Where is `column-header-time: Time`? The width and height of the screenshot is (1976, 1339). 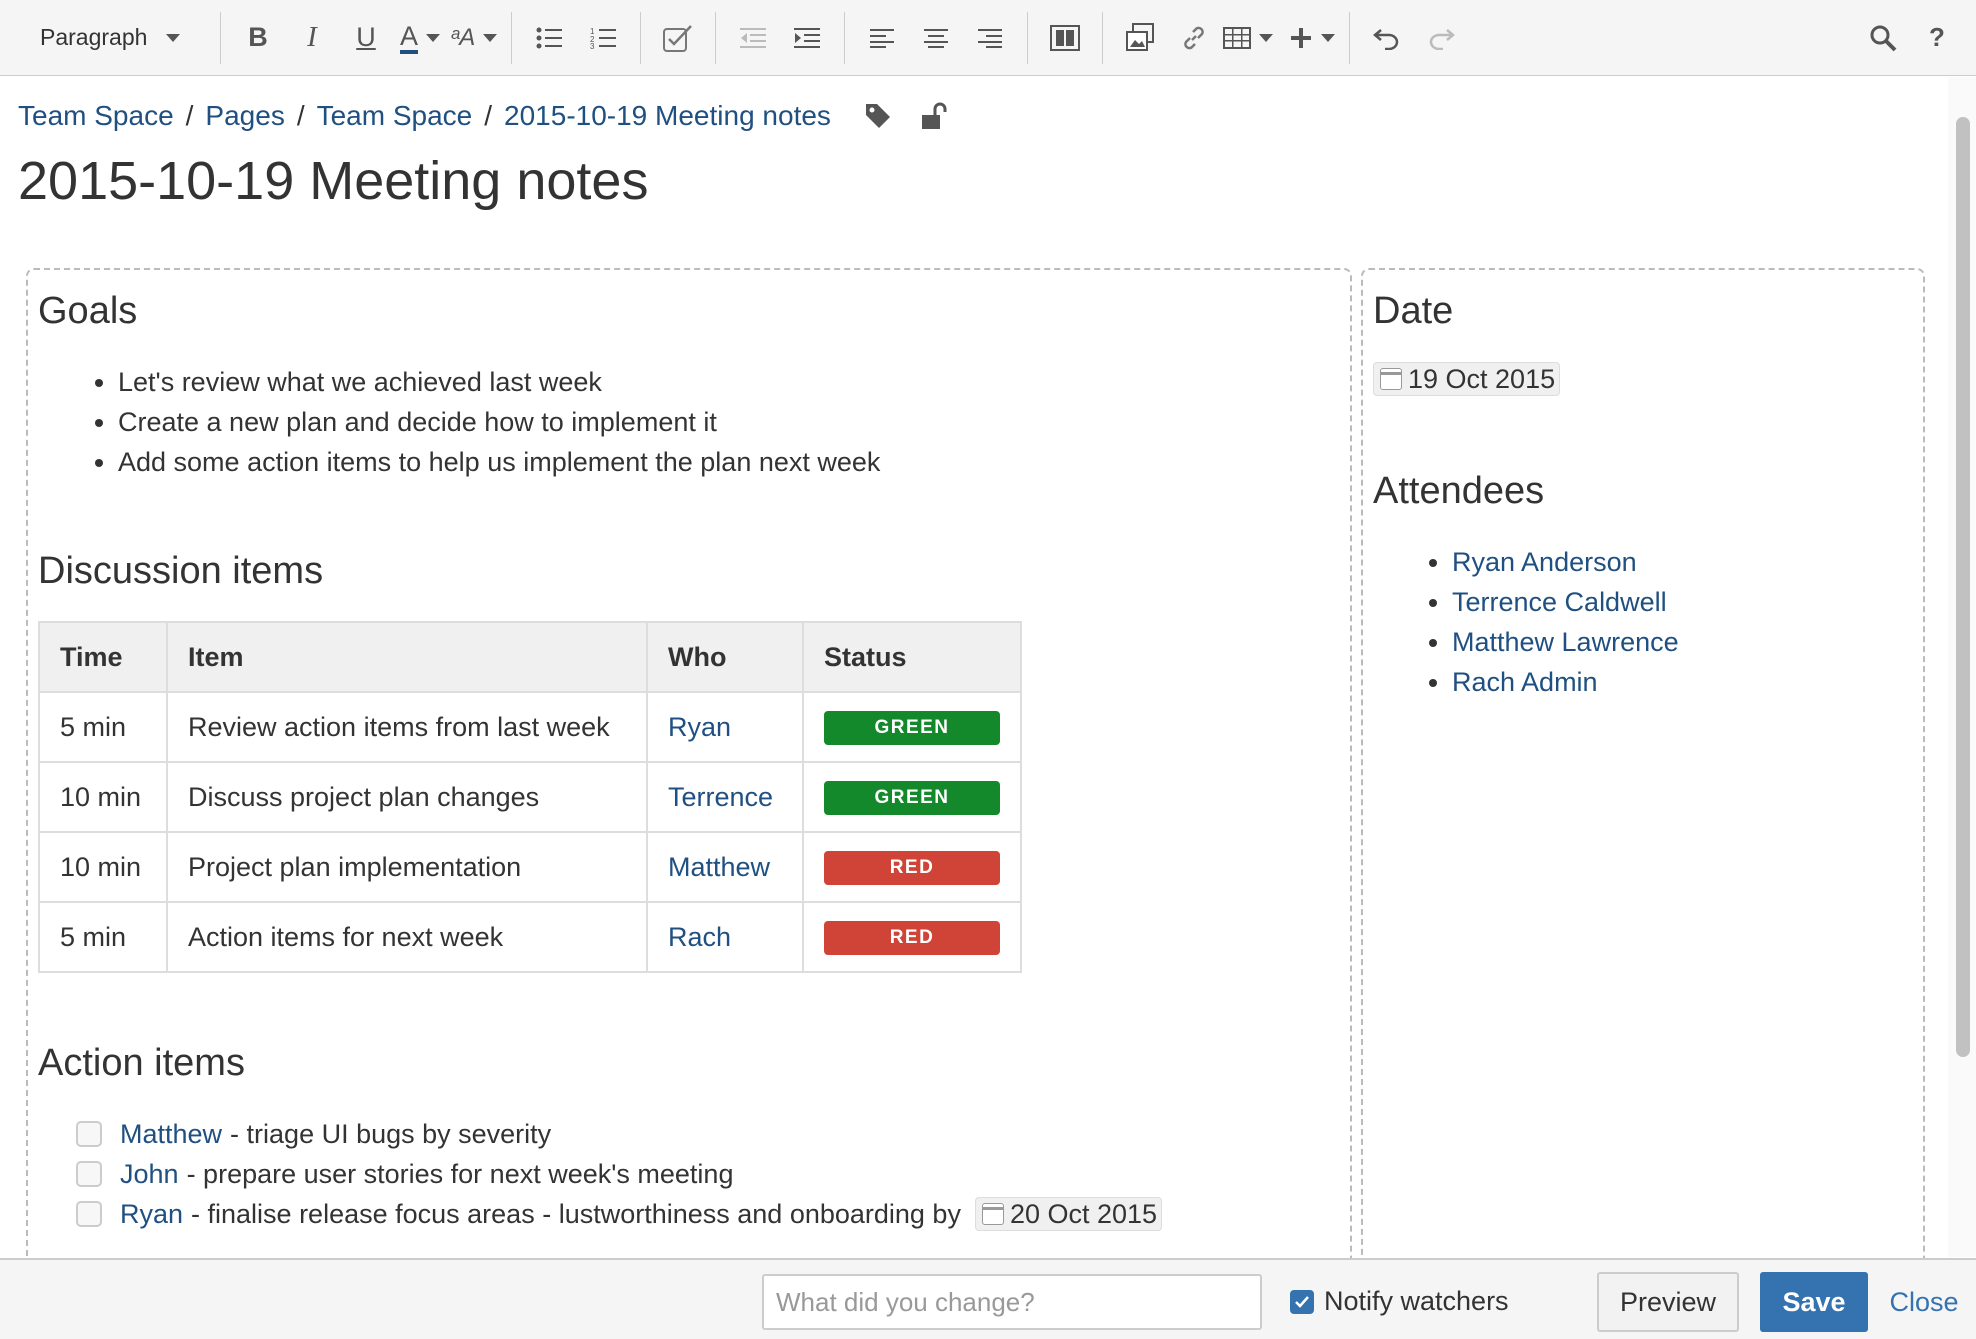
column-header-time: Time is located at coordinates (103, 657).